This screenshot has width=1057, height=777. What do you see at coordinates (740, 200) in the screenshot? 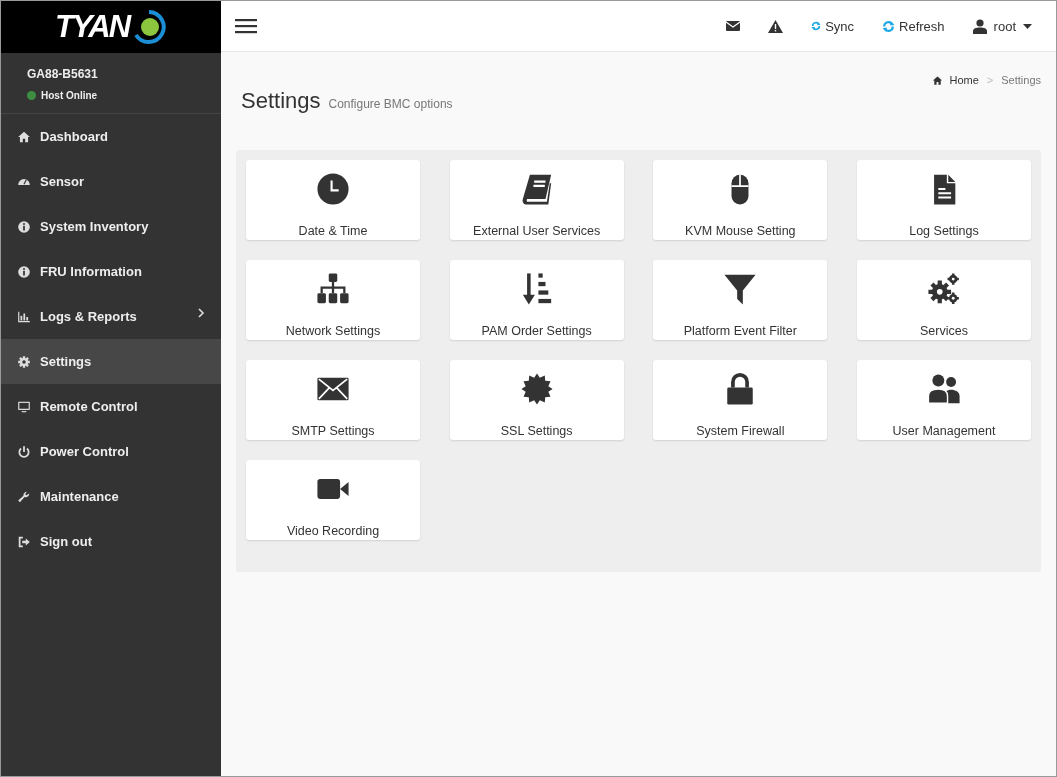
I see `settings-tile: KVM Mouse Setting` at bounding box center [740, 200].